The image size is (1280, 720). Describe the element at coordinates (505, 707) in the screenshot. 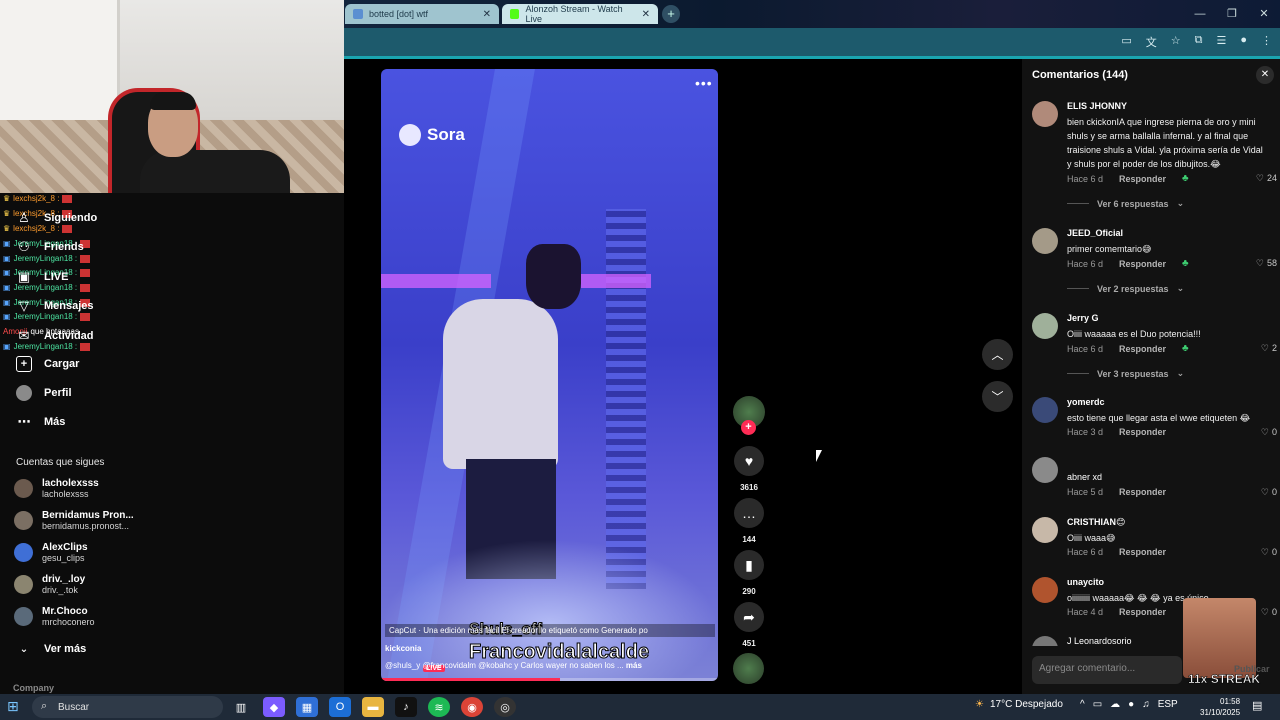

I see `obs-icon: ◎` at that location.